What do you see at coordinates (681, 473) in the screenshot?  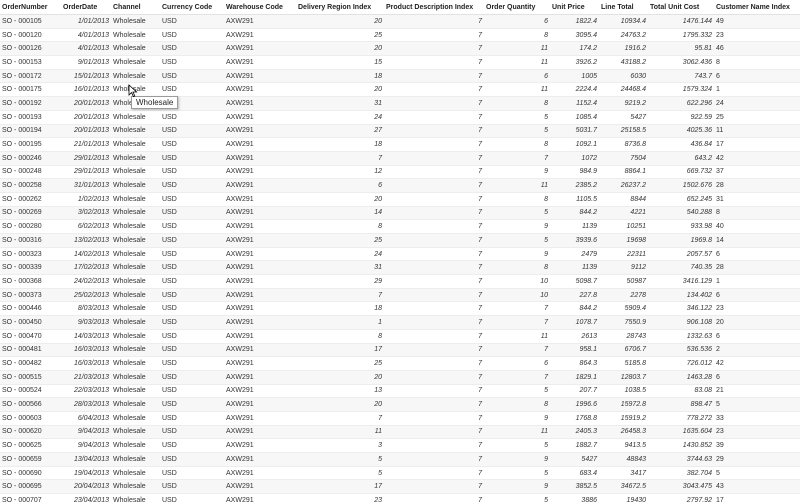 I see `cell-total-unit-cost: 382.704` at bounding box center [681, 473].